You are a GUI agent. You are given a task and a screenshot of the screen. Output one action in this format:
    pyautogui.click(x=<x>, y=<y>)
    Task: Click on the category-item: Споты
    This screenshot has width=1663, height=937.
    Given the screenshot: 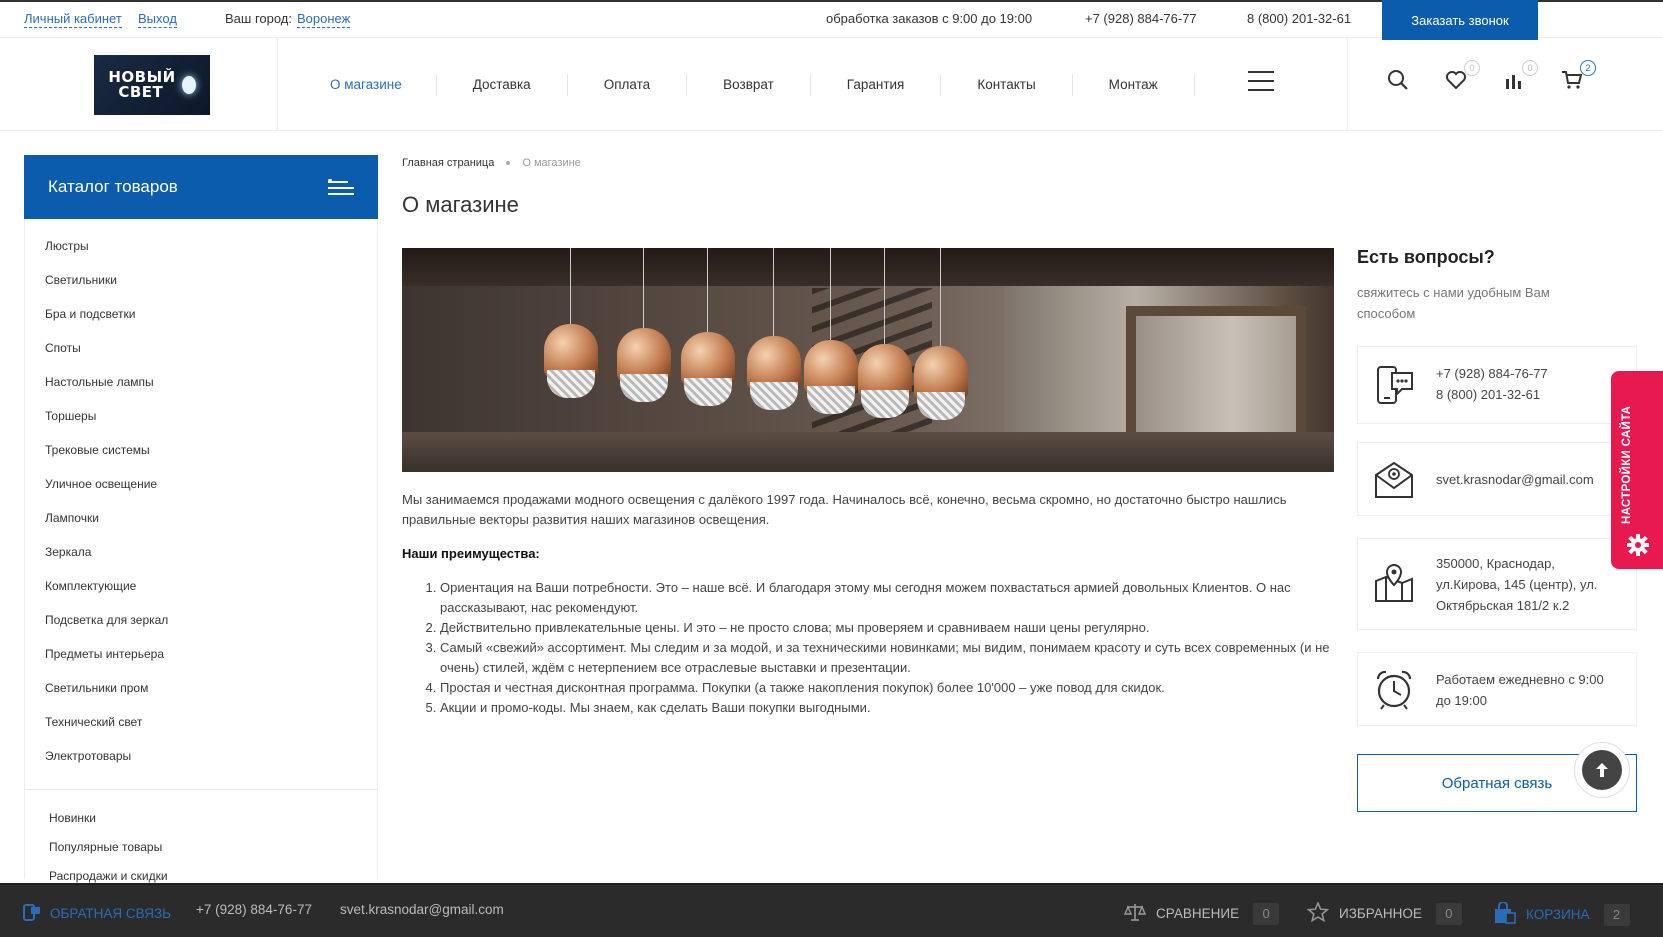 What is the action you would take?
    pyautogui.click(x=201, y=348)
    